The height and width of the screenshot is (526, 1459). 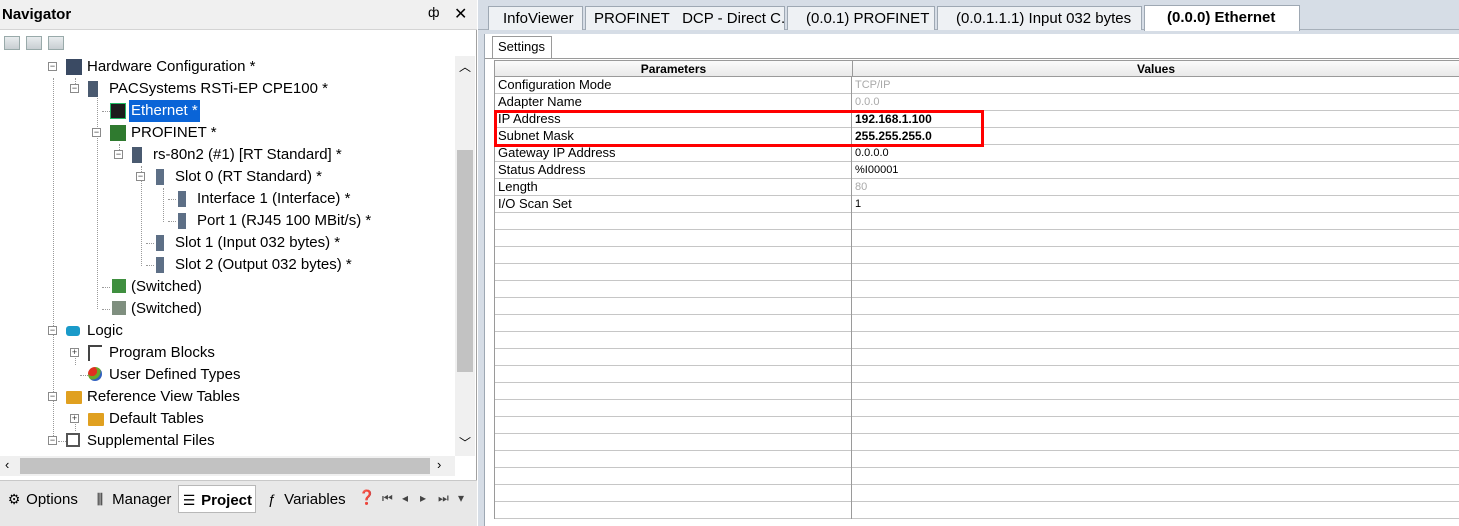 I want to click on tab-options: ⚙ Options, so click(x=44, y=499).